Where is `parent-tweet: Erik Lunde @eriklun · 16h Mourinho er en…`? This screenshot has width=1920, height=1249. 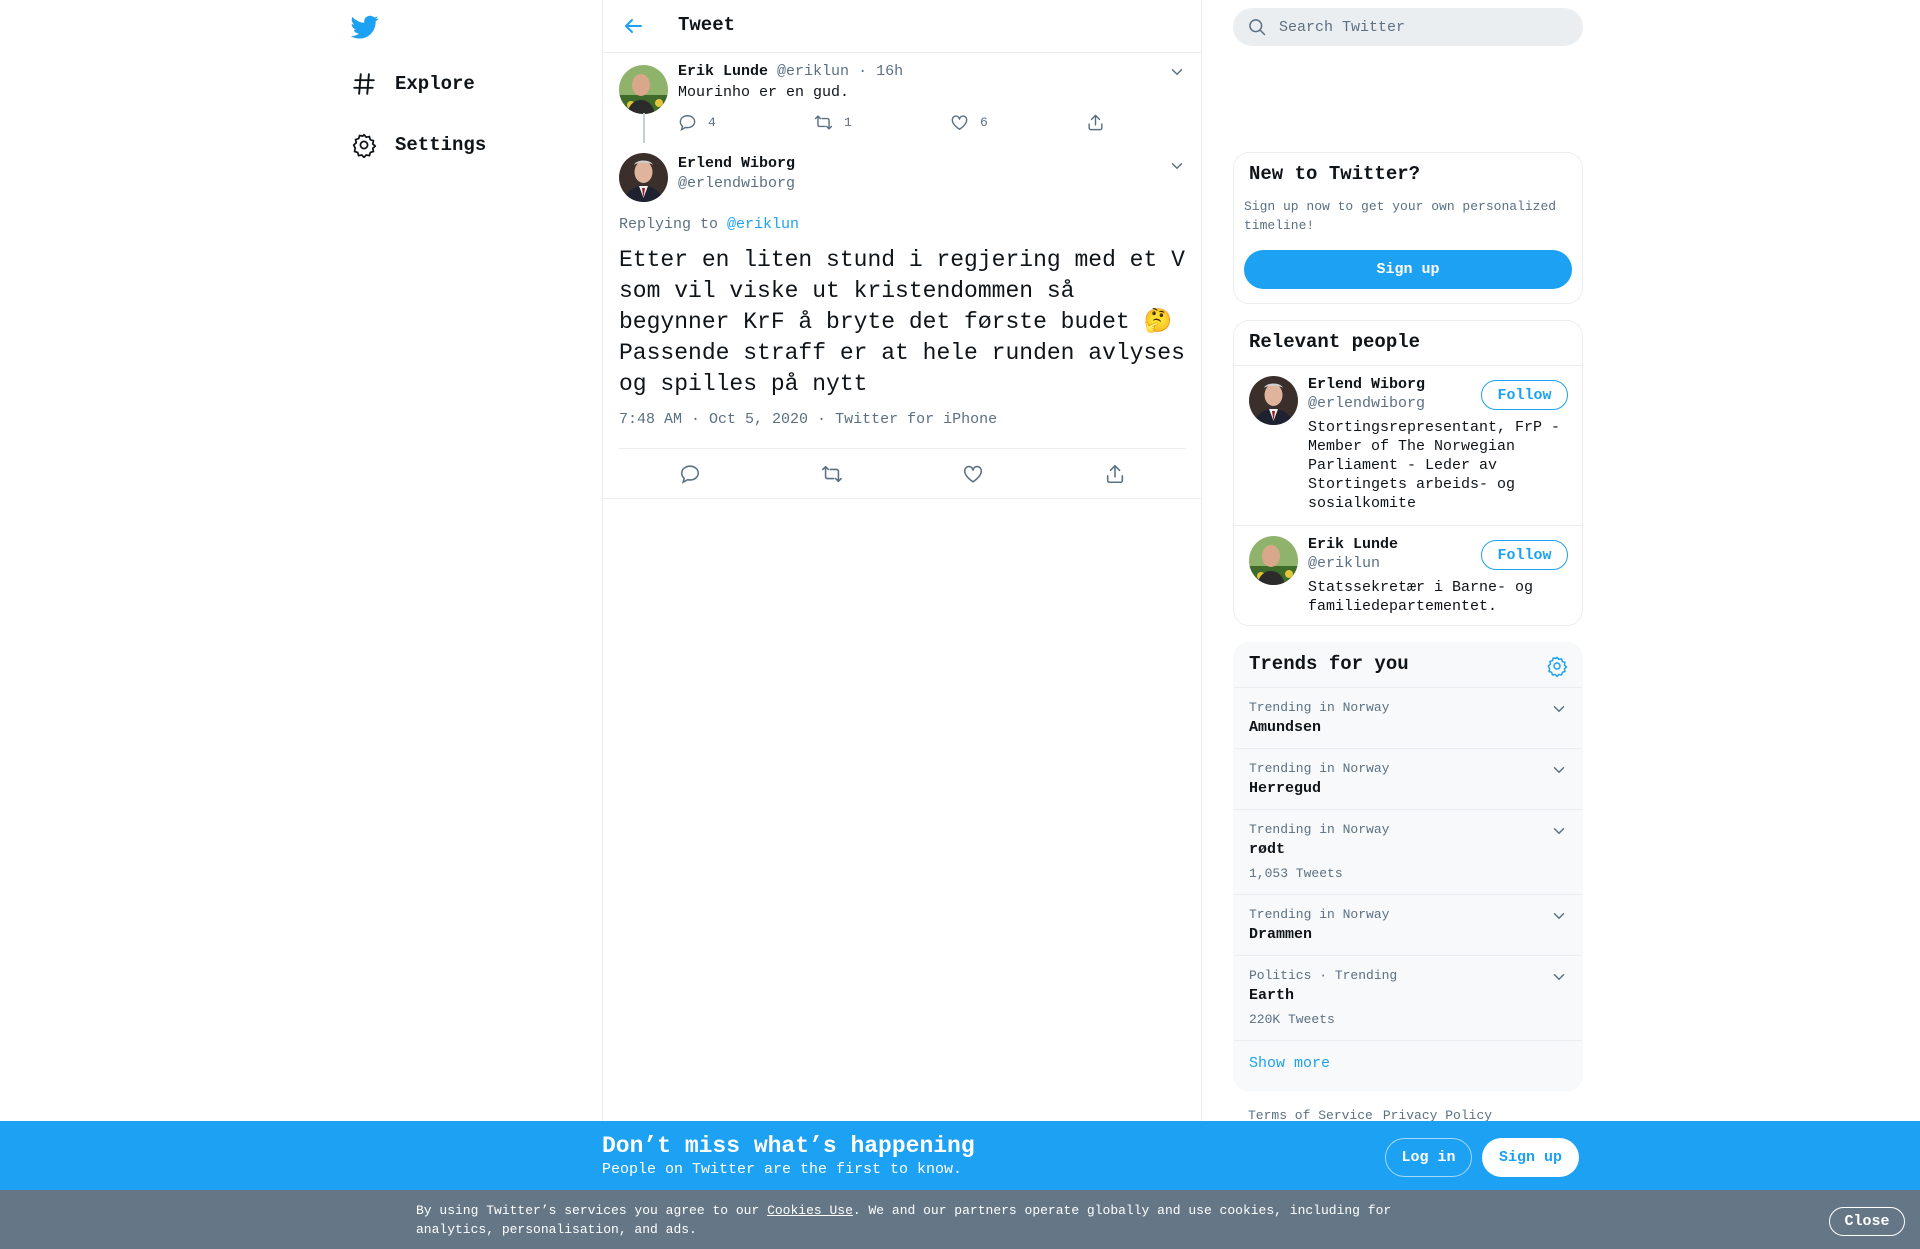 parent-tweet: Erik Lunde @eriklun · 16h Mourinho er en… is located at coordinates (902, 102).